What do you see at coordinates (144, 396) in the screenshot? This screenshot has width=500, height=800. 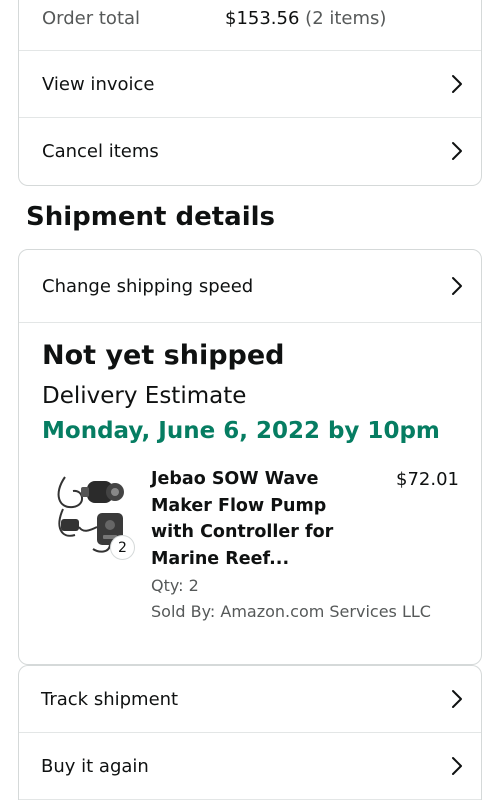 I see `delivery-estimate-label: Delivery Estimate` at bounding box center [144, 396].